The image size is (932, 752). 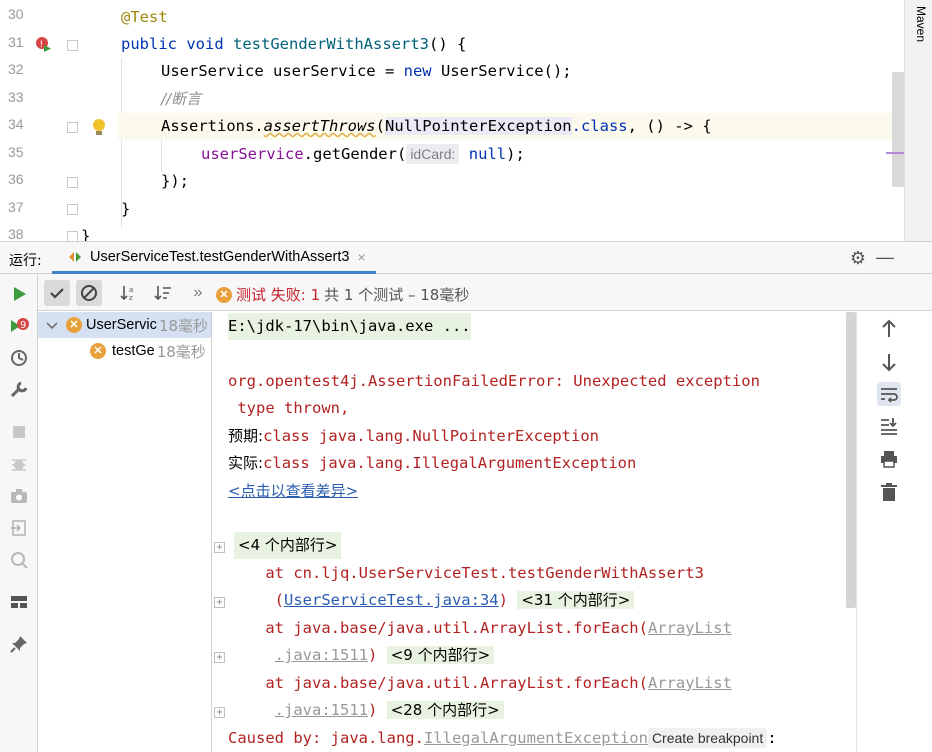 What do you see at coordinates (707, 738) in the screenshot?
I see `create-breakpoint-tooltip: Create breakpoint` at bounding box center [707, 738].